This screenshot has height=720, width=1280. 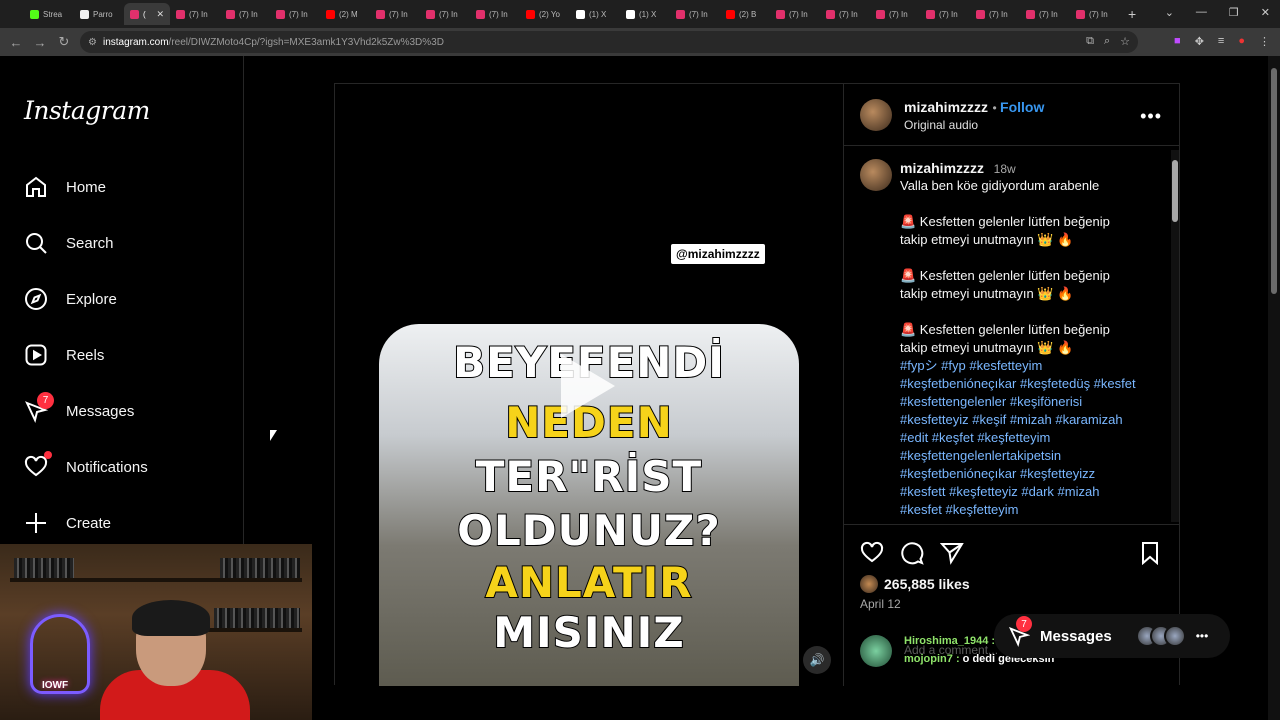 I want to click on sidebar-item-explore: Explore, so click(x=124, y=299).